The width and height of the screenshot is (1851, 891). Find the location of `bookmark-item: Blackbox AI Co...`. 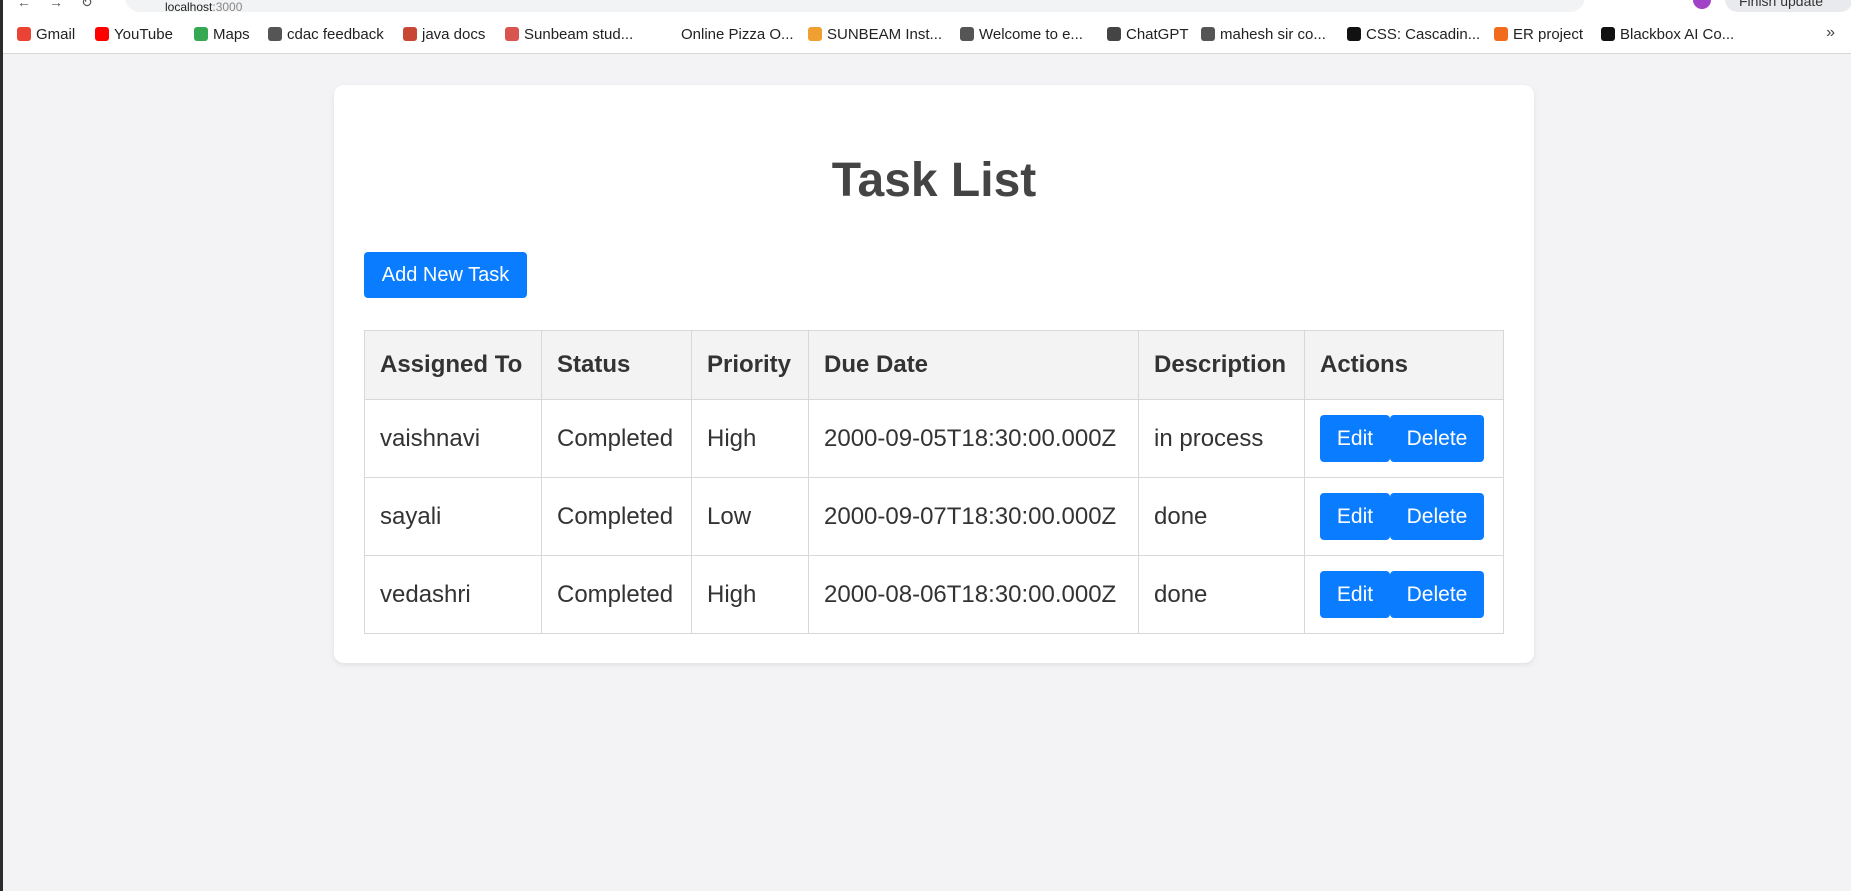

bookmark-item: Blackbox AI Co... is located at coordinates (1667, 34).